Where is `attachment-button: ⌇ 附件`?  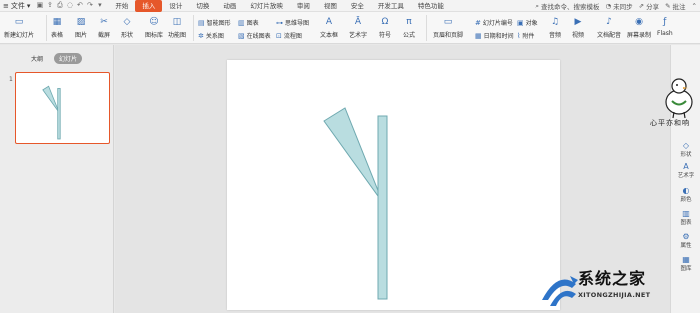
attachment-button: ⌇ 附件 is located at coordinates (525, 36).